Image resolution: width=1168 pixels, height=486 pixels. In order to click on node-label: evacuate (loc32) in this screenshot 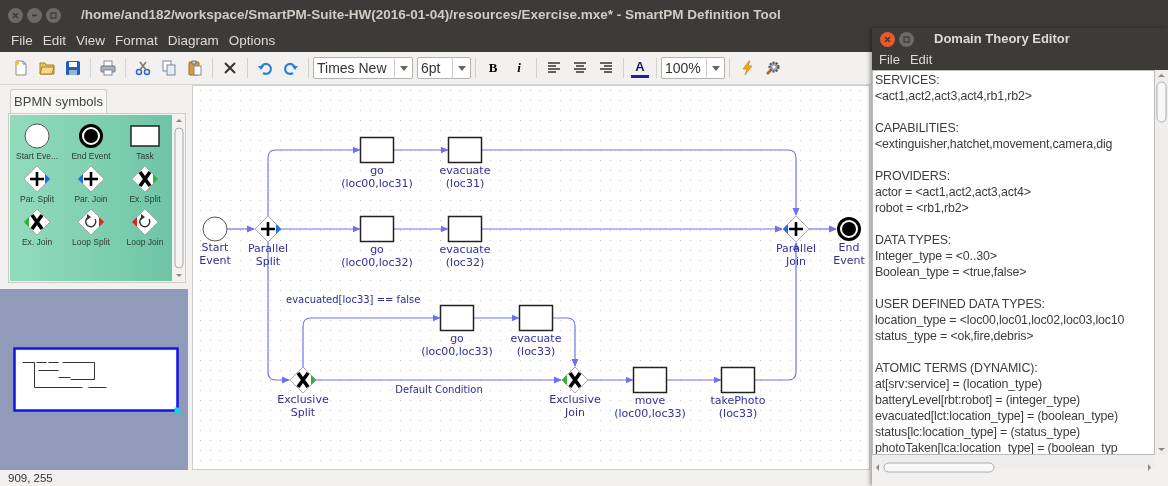, I will do `click(465, 255)`.